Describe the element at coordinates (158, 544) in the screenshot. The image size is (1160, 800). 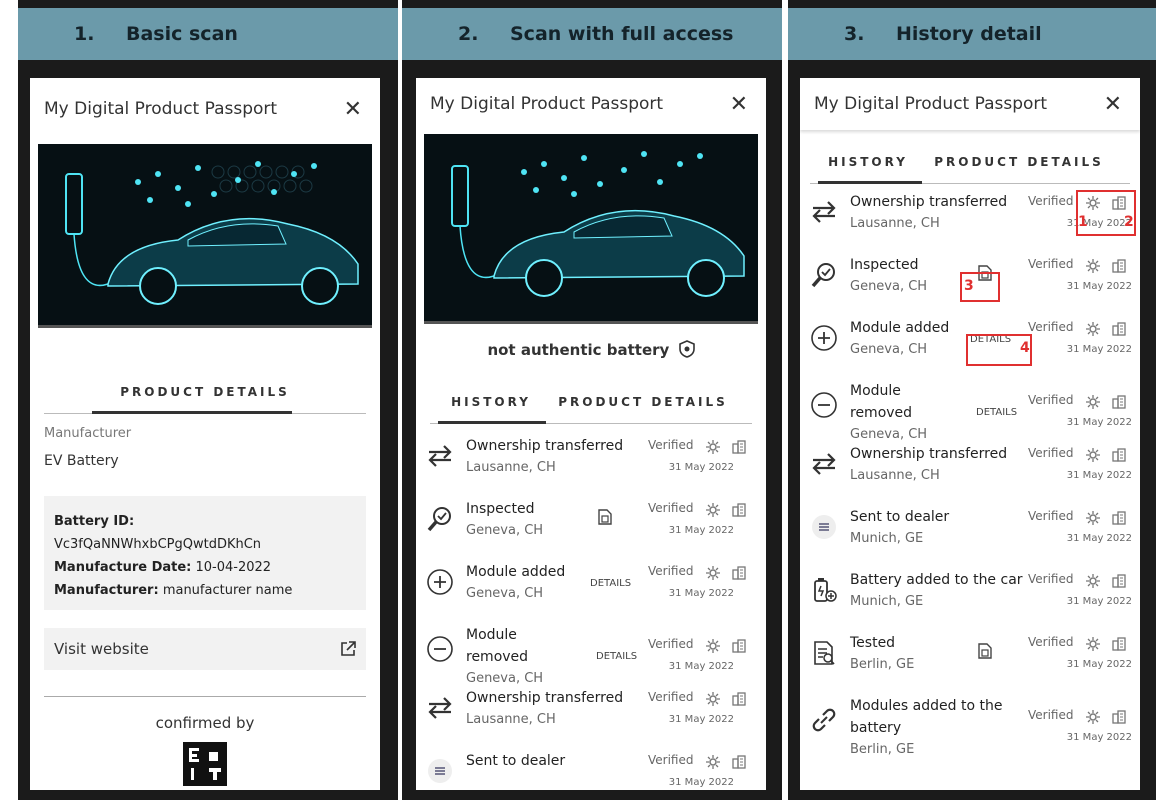
I see `battery-id-value: Vc3fQaNNWhxbCPgQwtdDKhCn` at that location.